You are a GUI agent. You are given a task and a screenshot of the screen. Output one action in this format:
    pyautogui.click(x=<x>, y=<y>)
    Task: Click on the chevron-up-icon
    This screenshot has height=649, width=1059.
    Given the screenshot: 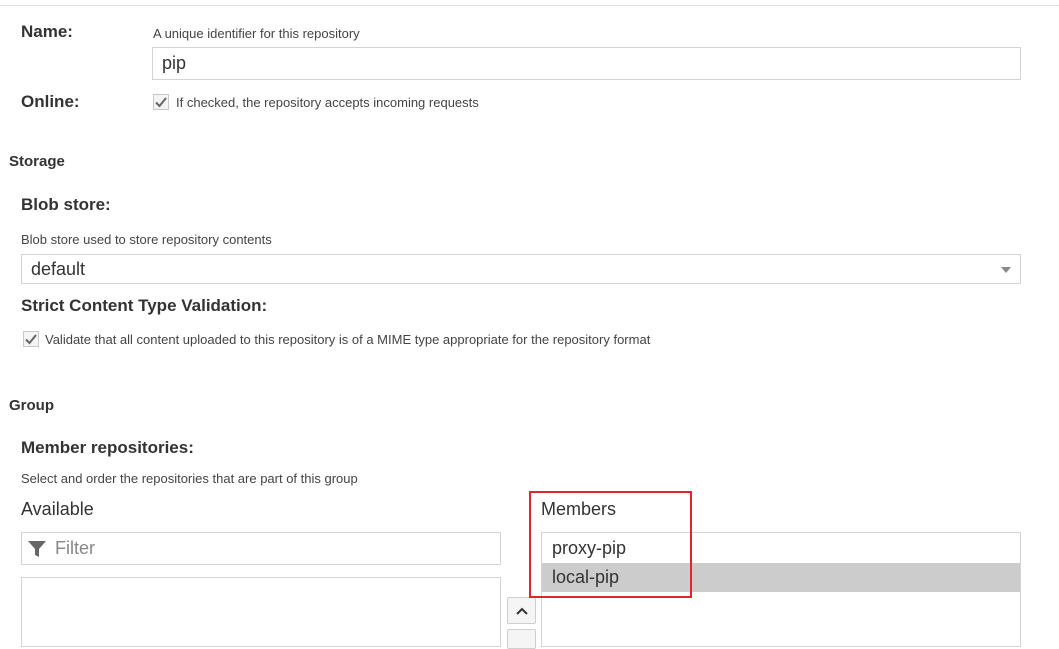 What is the action you would take?
    pyautogui.click(x=521, y=611)
    